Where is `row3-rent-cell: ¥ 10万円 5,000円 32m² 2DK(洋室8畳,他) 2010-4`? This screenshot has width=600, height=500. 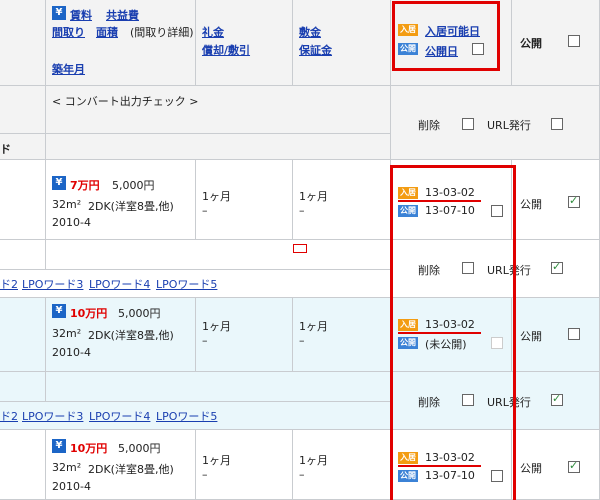 row3-rent-cell: ¥ 10万円 5,000円 32m² 2DK(洋室8畳,他) 2010-4 is located at coordinates (121, 465).